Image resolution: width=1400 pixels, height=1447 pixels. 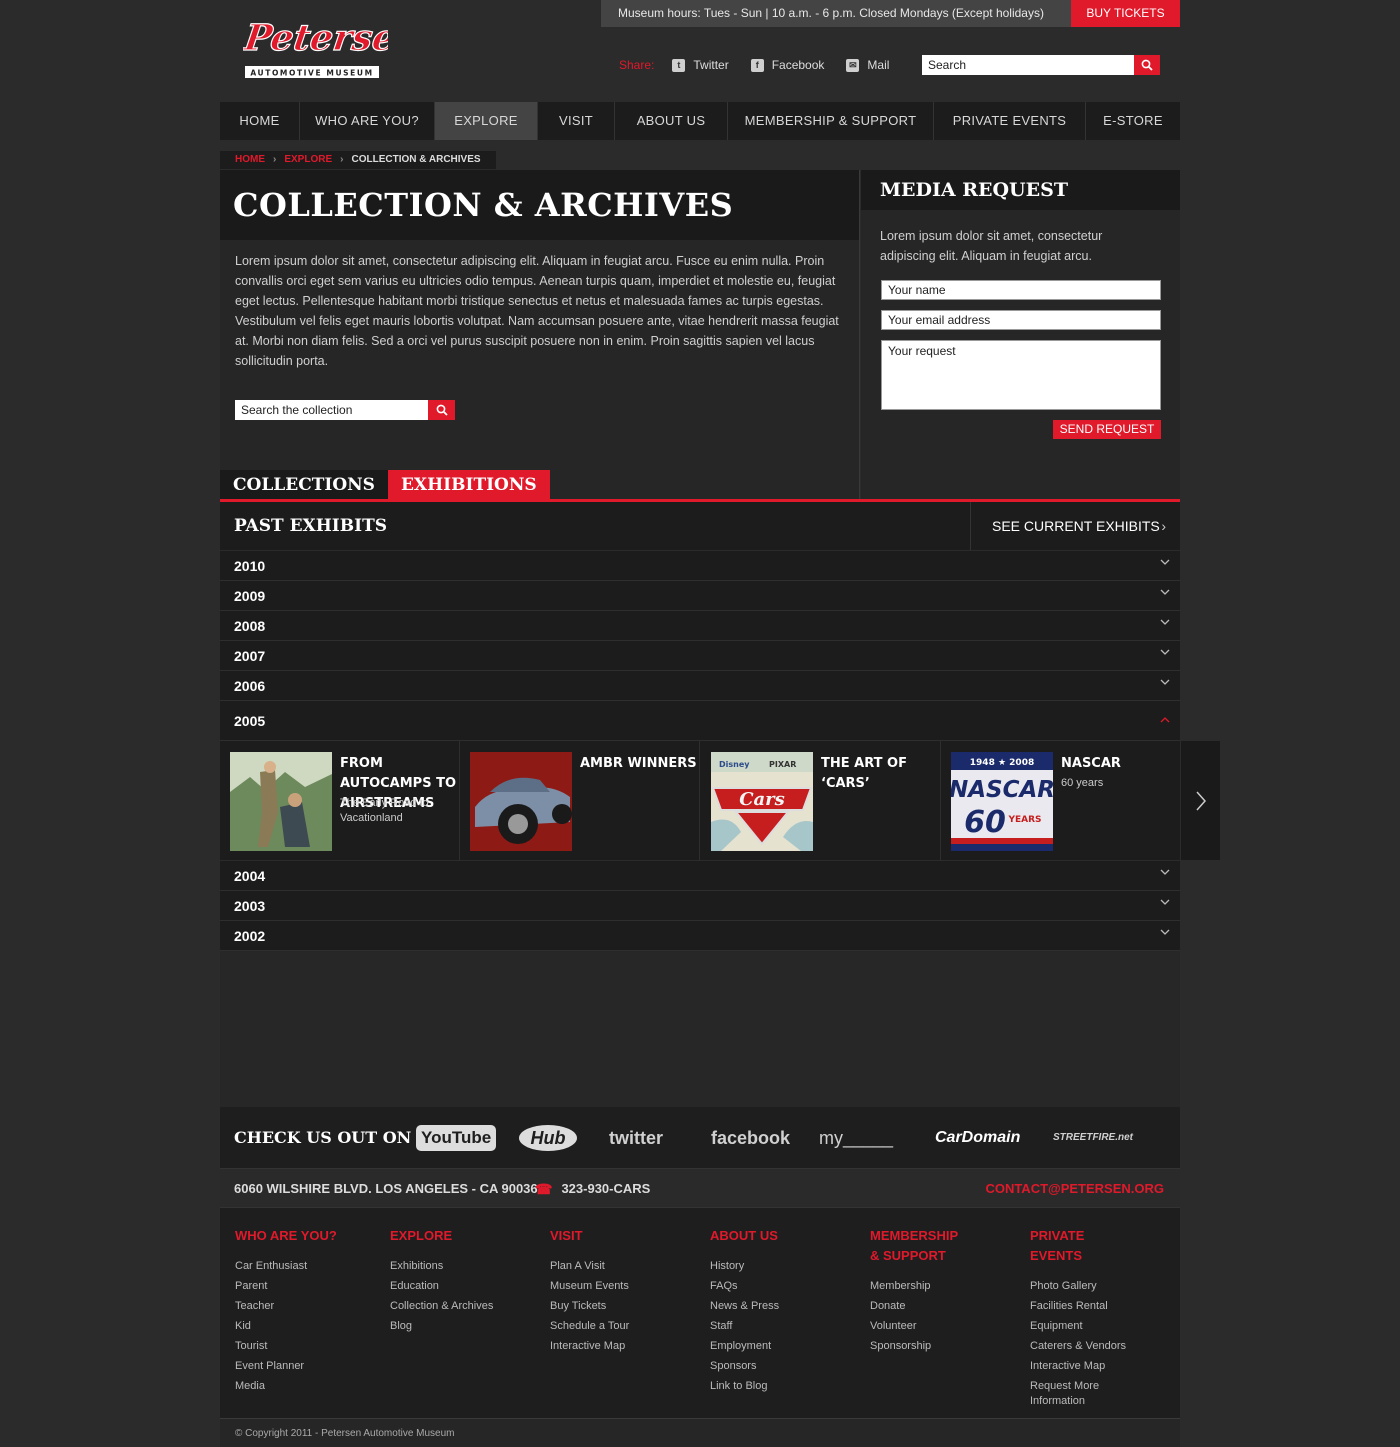 I want to click on footer-link: Media, so click(x=305, y=1386).